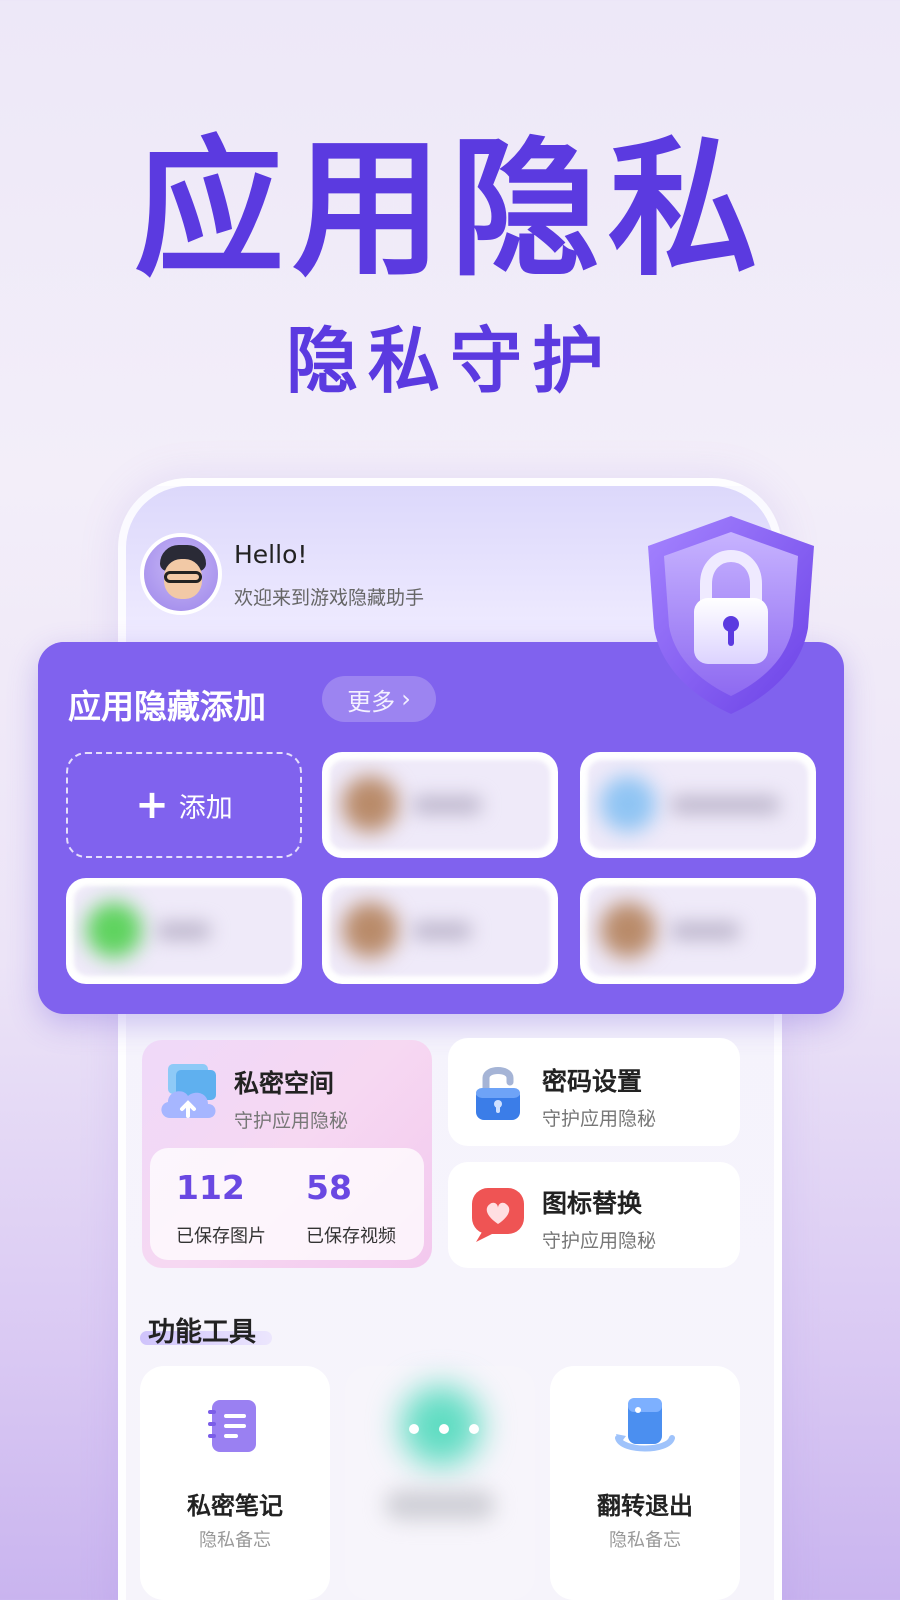  I want to click on more-label: 更多, so click(371, 701).